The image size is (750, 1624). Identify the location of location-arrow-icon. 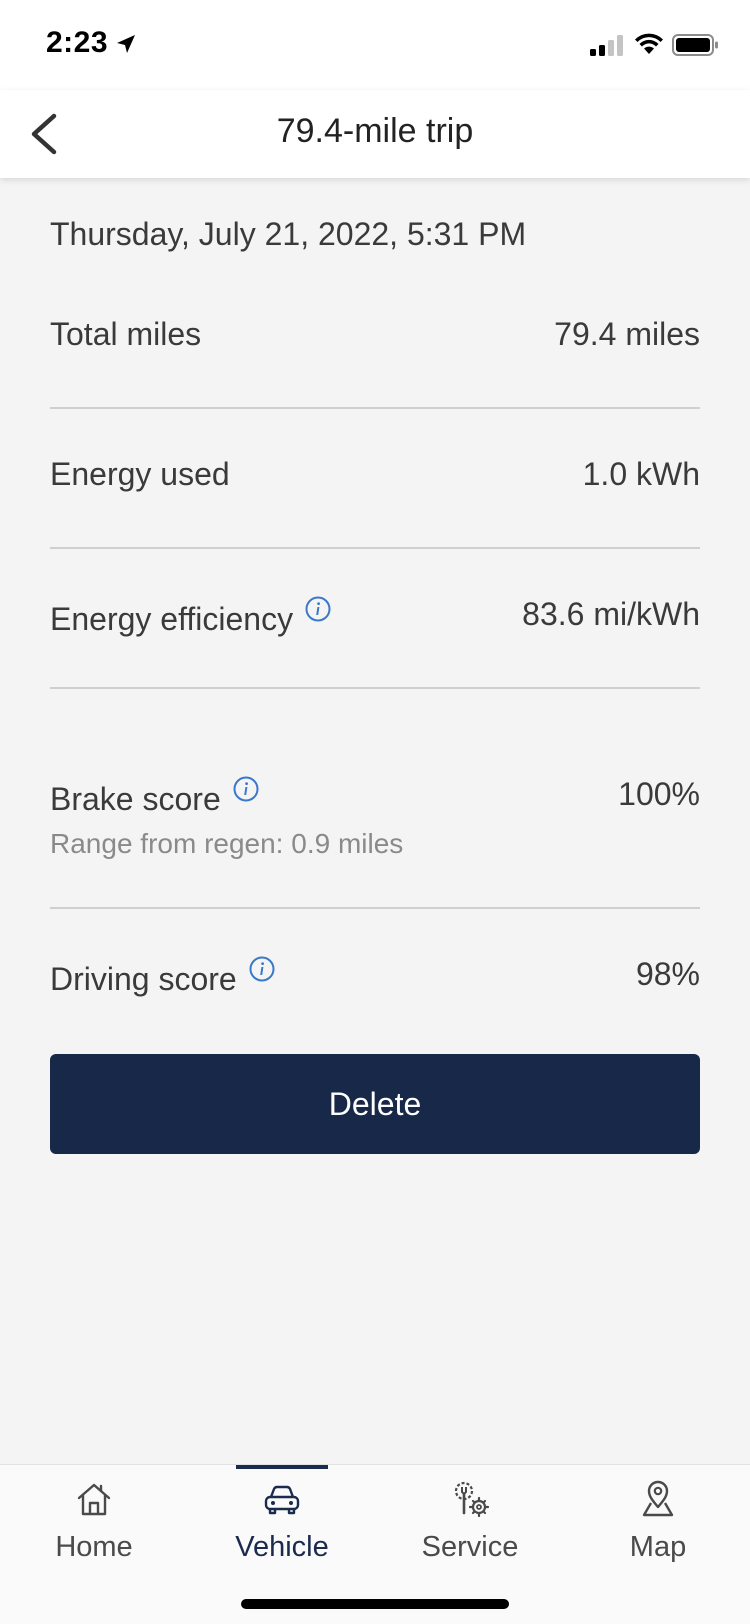
(126, 44).